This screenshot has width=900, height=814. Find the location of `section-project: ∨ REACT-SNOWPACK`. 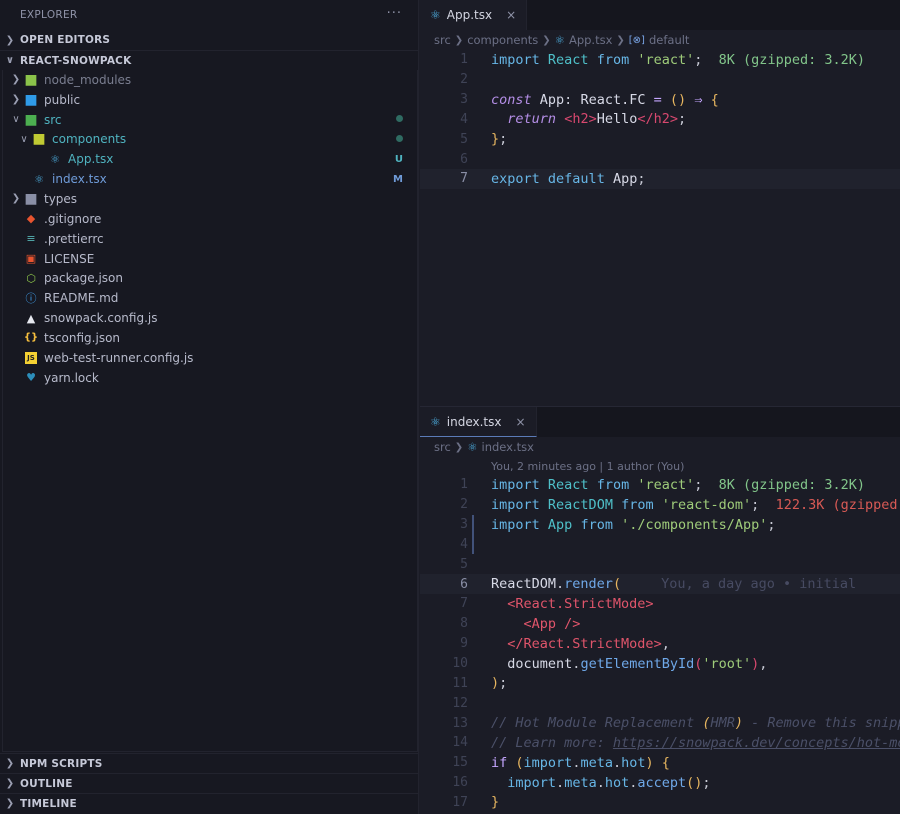

section-project: ∨ REACT-SNOWPACK is located at coordinates (209, 60).